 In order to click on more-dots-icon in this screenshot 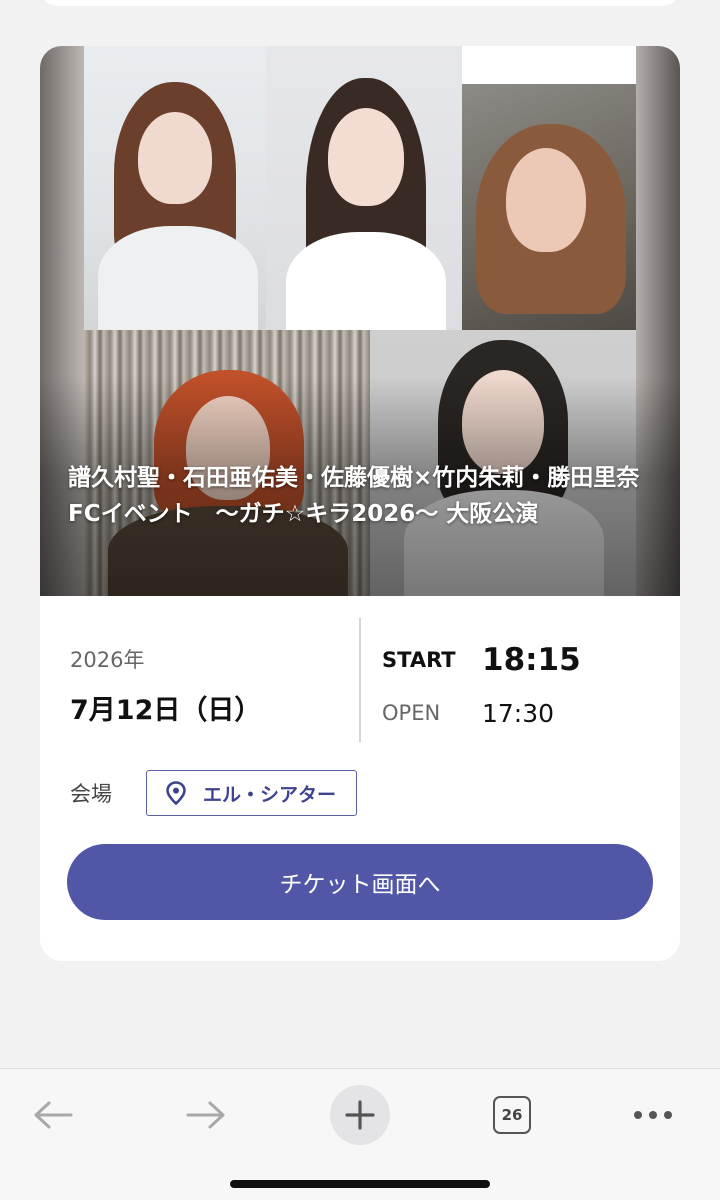, I will do `click(653, 1115)`.